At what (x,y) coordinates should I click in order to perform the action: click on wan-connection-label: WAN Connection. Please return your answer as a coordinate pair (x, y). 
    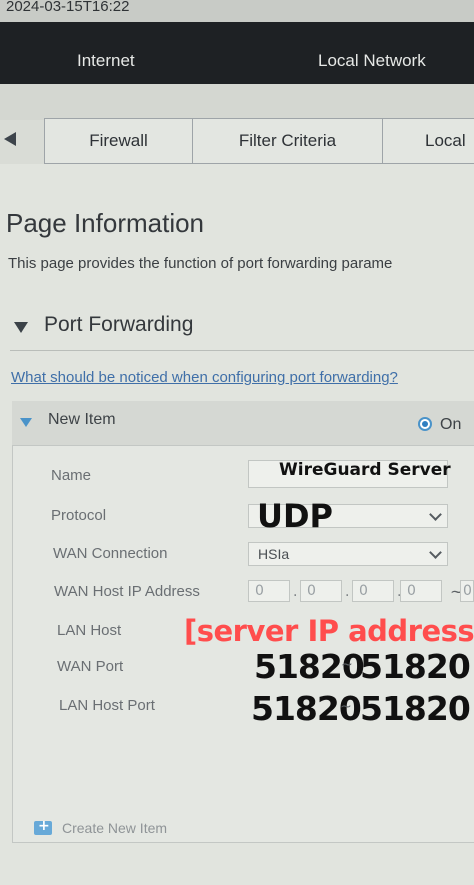
    Looking at the image, I should click on (110, 553).